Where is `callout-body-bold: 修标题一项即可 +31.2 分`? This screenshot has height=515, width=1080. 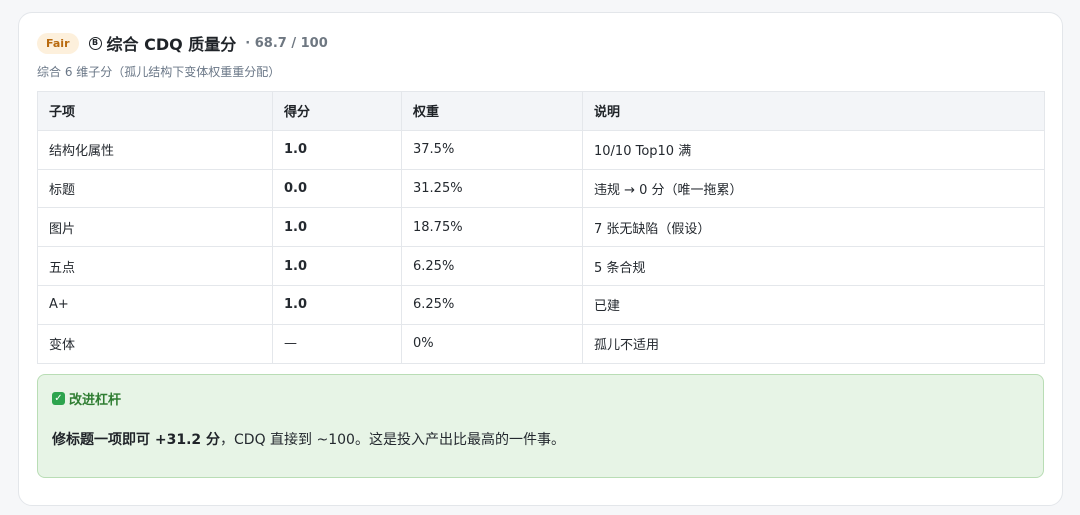 callout-body-bold: 修标题一项即可 +31.2 分 is located at coordinates (136, 440).